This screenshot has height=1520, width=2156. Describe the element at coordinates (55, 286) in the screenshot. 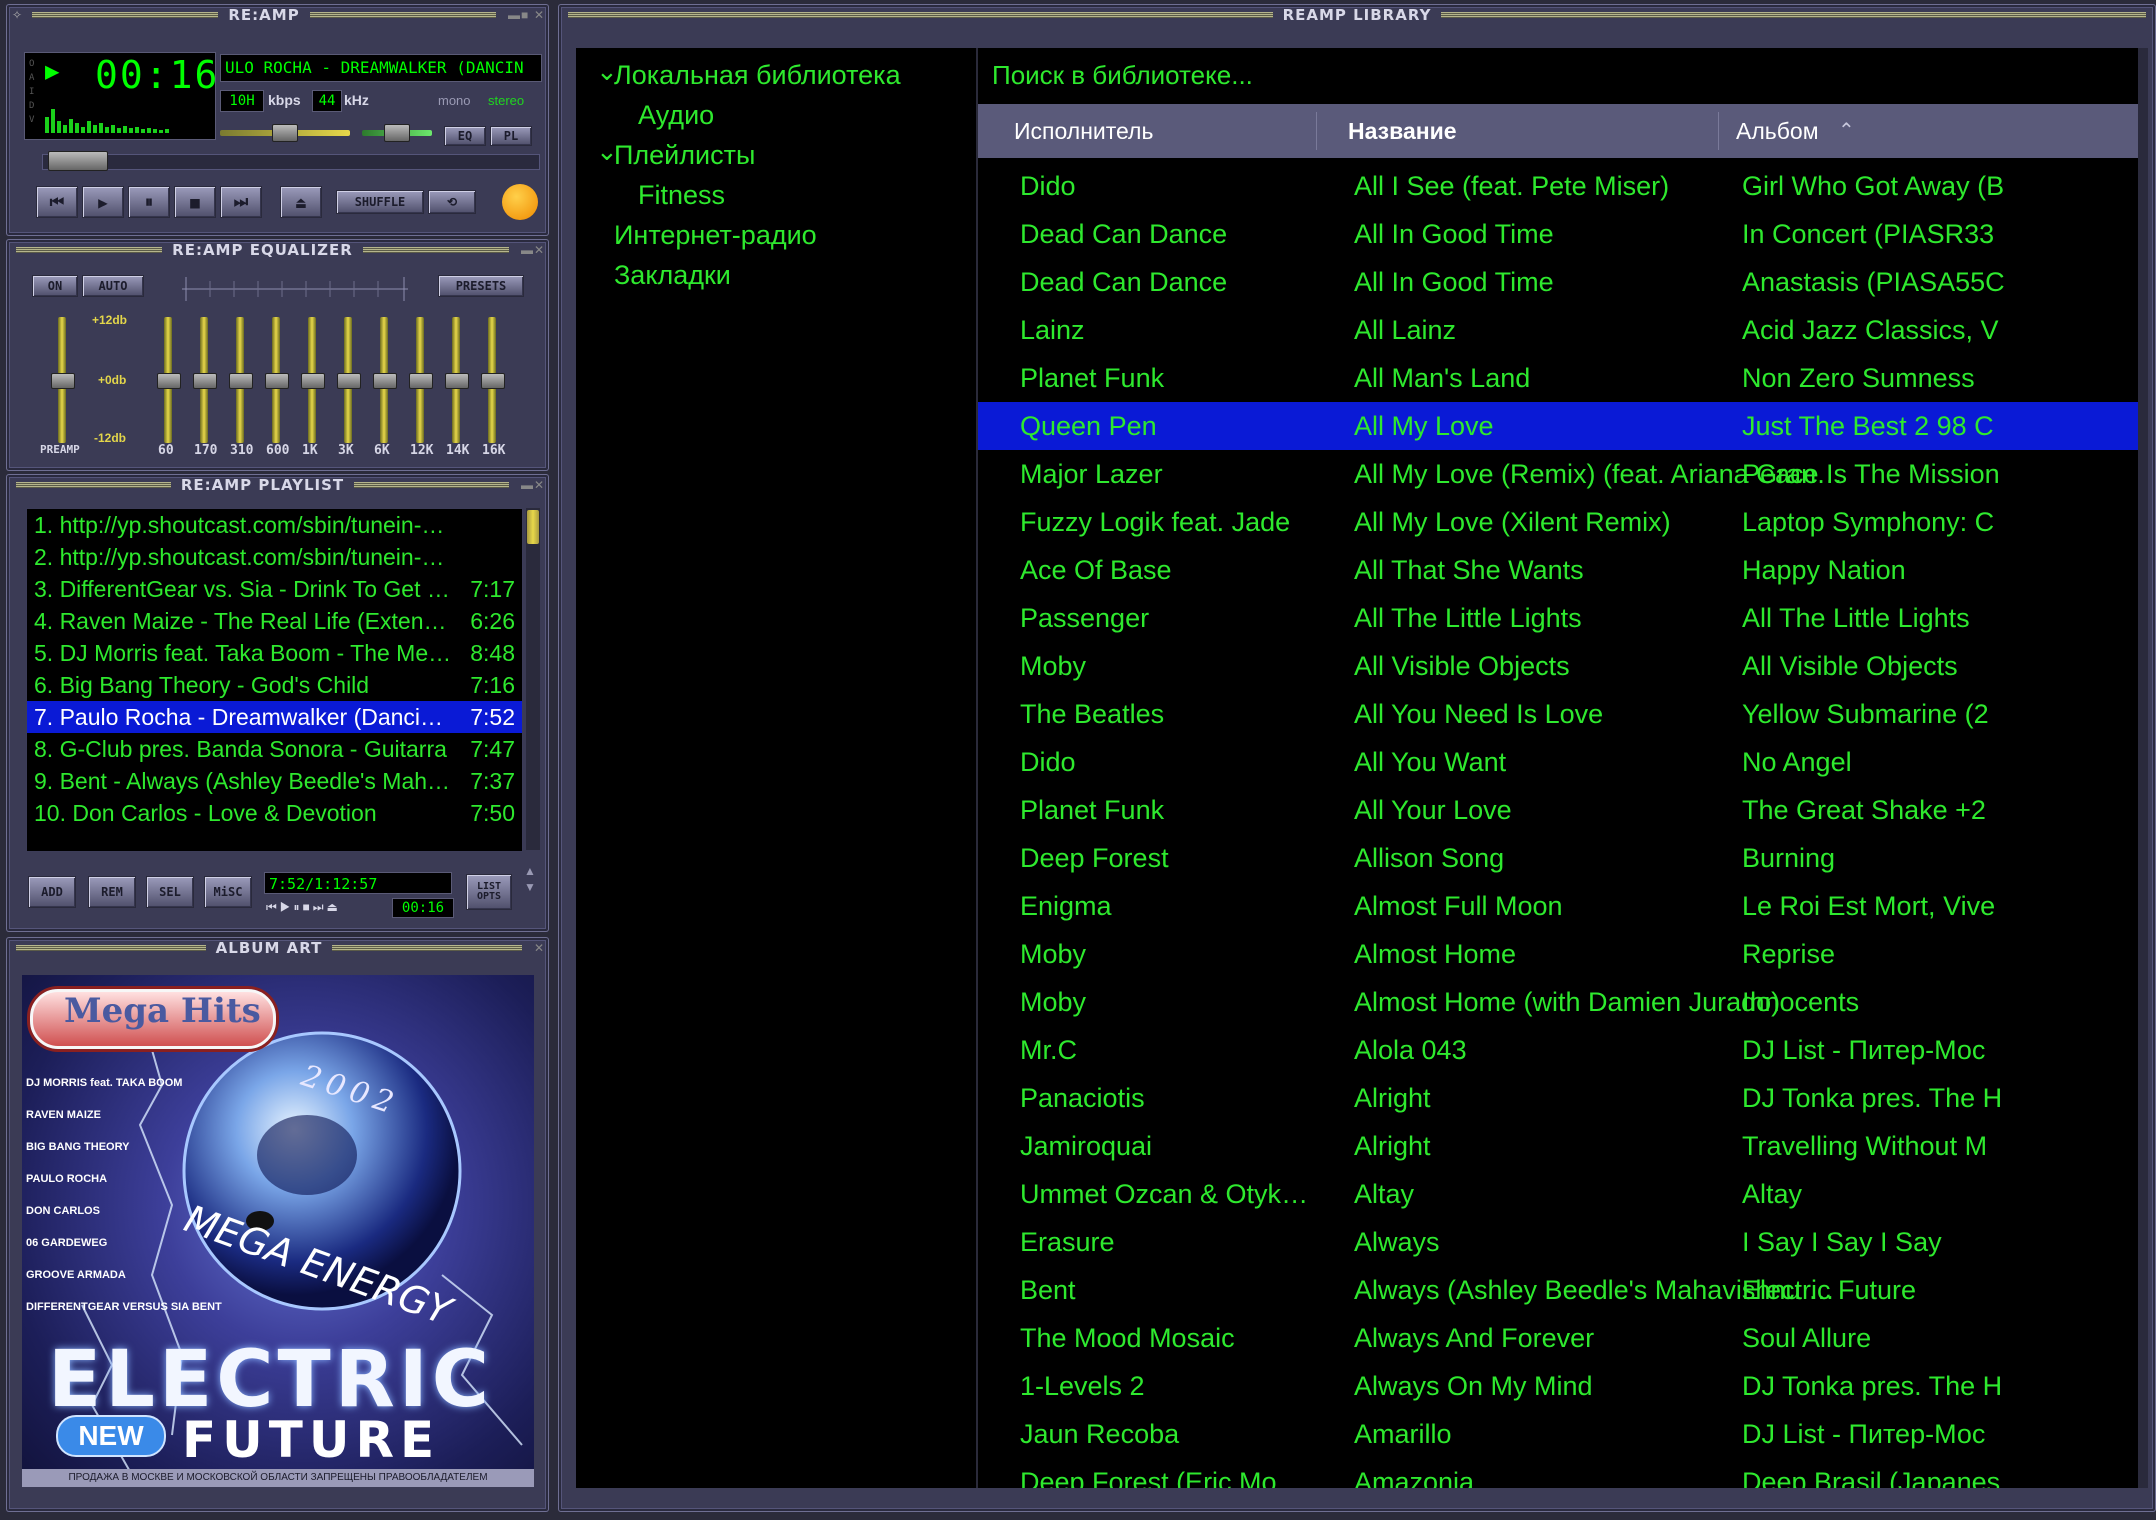

I see `eq-on-button: ON` at that location.